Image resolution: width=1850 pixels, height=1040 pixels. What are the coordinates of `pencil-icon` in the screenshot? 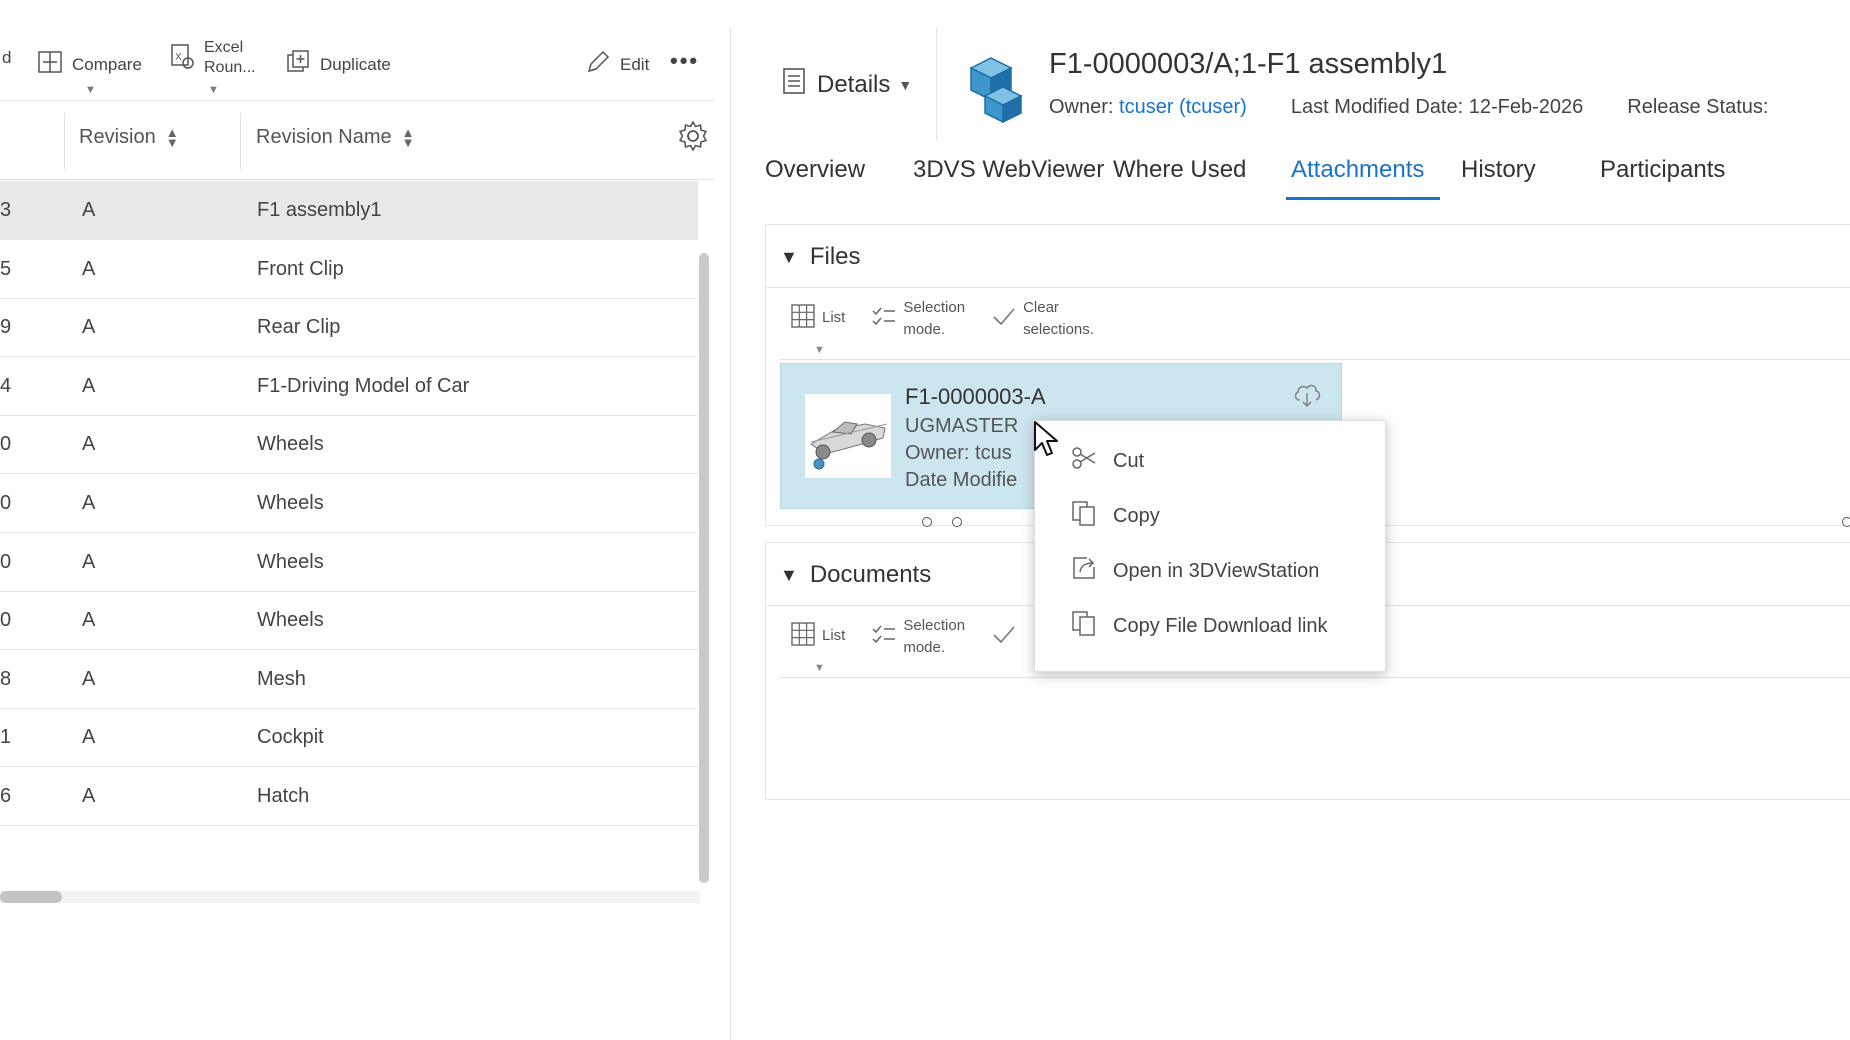 It's located at (598, 64).